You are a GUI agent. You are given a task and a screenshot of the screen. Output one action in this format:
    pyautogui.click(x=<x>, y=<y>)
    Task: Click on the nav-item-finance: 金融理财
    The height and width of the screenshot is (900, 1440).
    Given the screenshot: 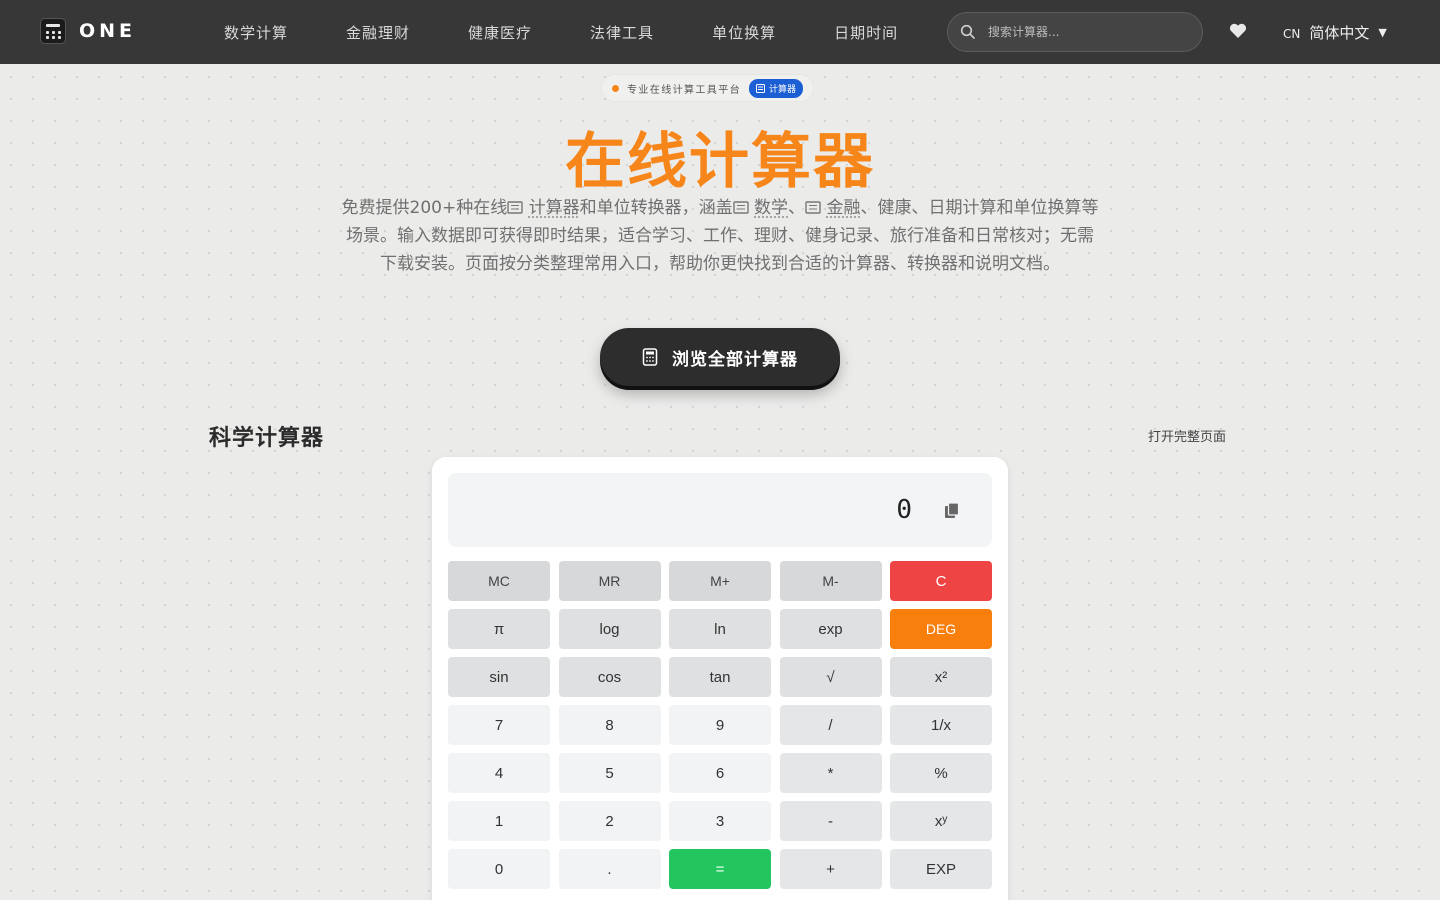 What is the action you would take?
    pyautogui.click(x=378, y=32)
    